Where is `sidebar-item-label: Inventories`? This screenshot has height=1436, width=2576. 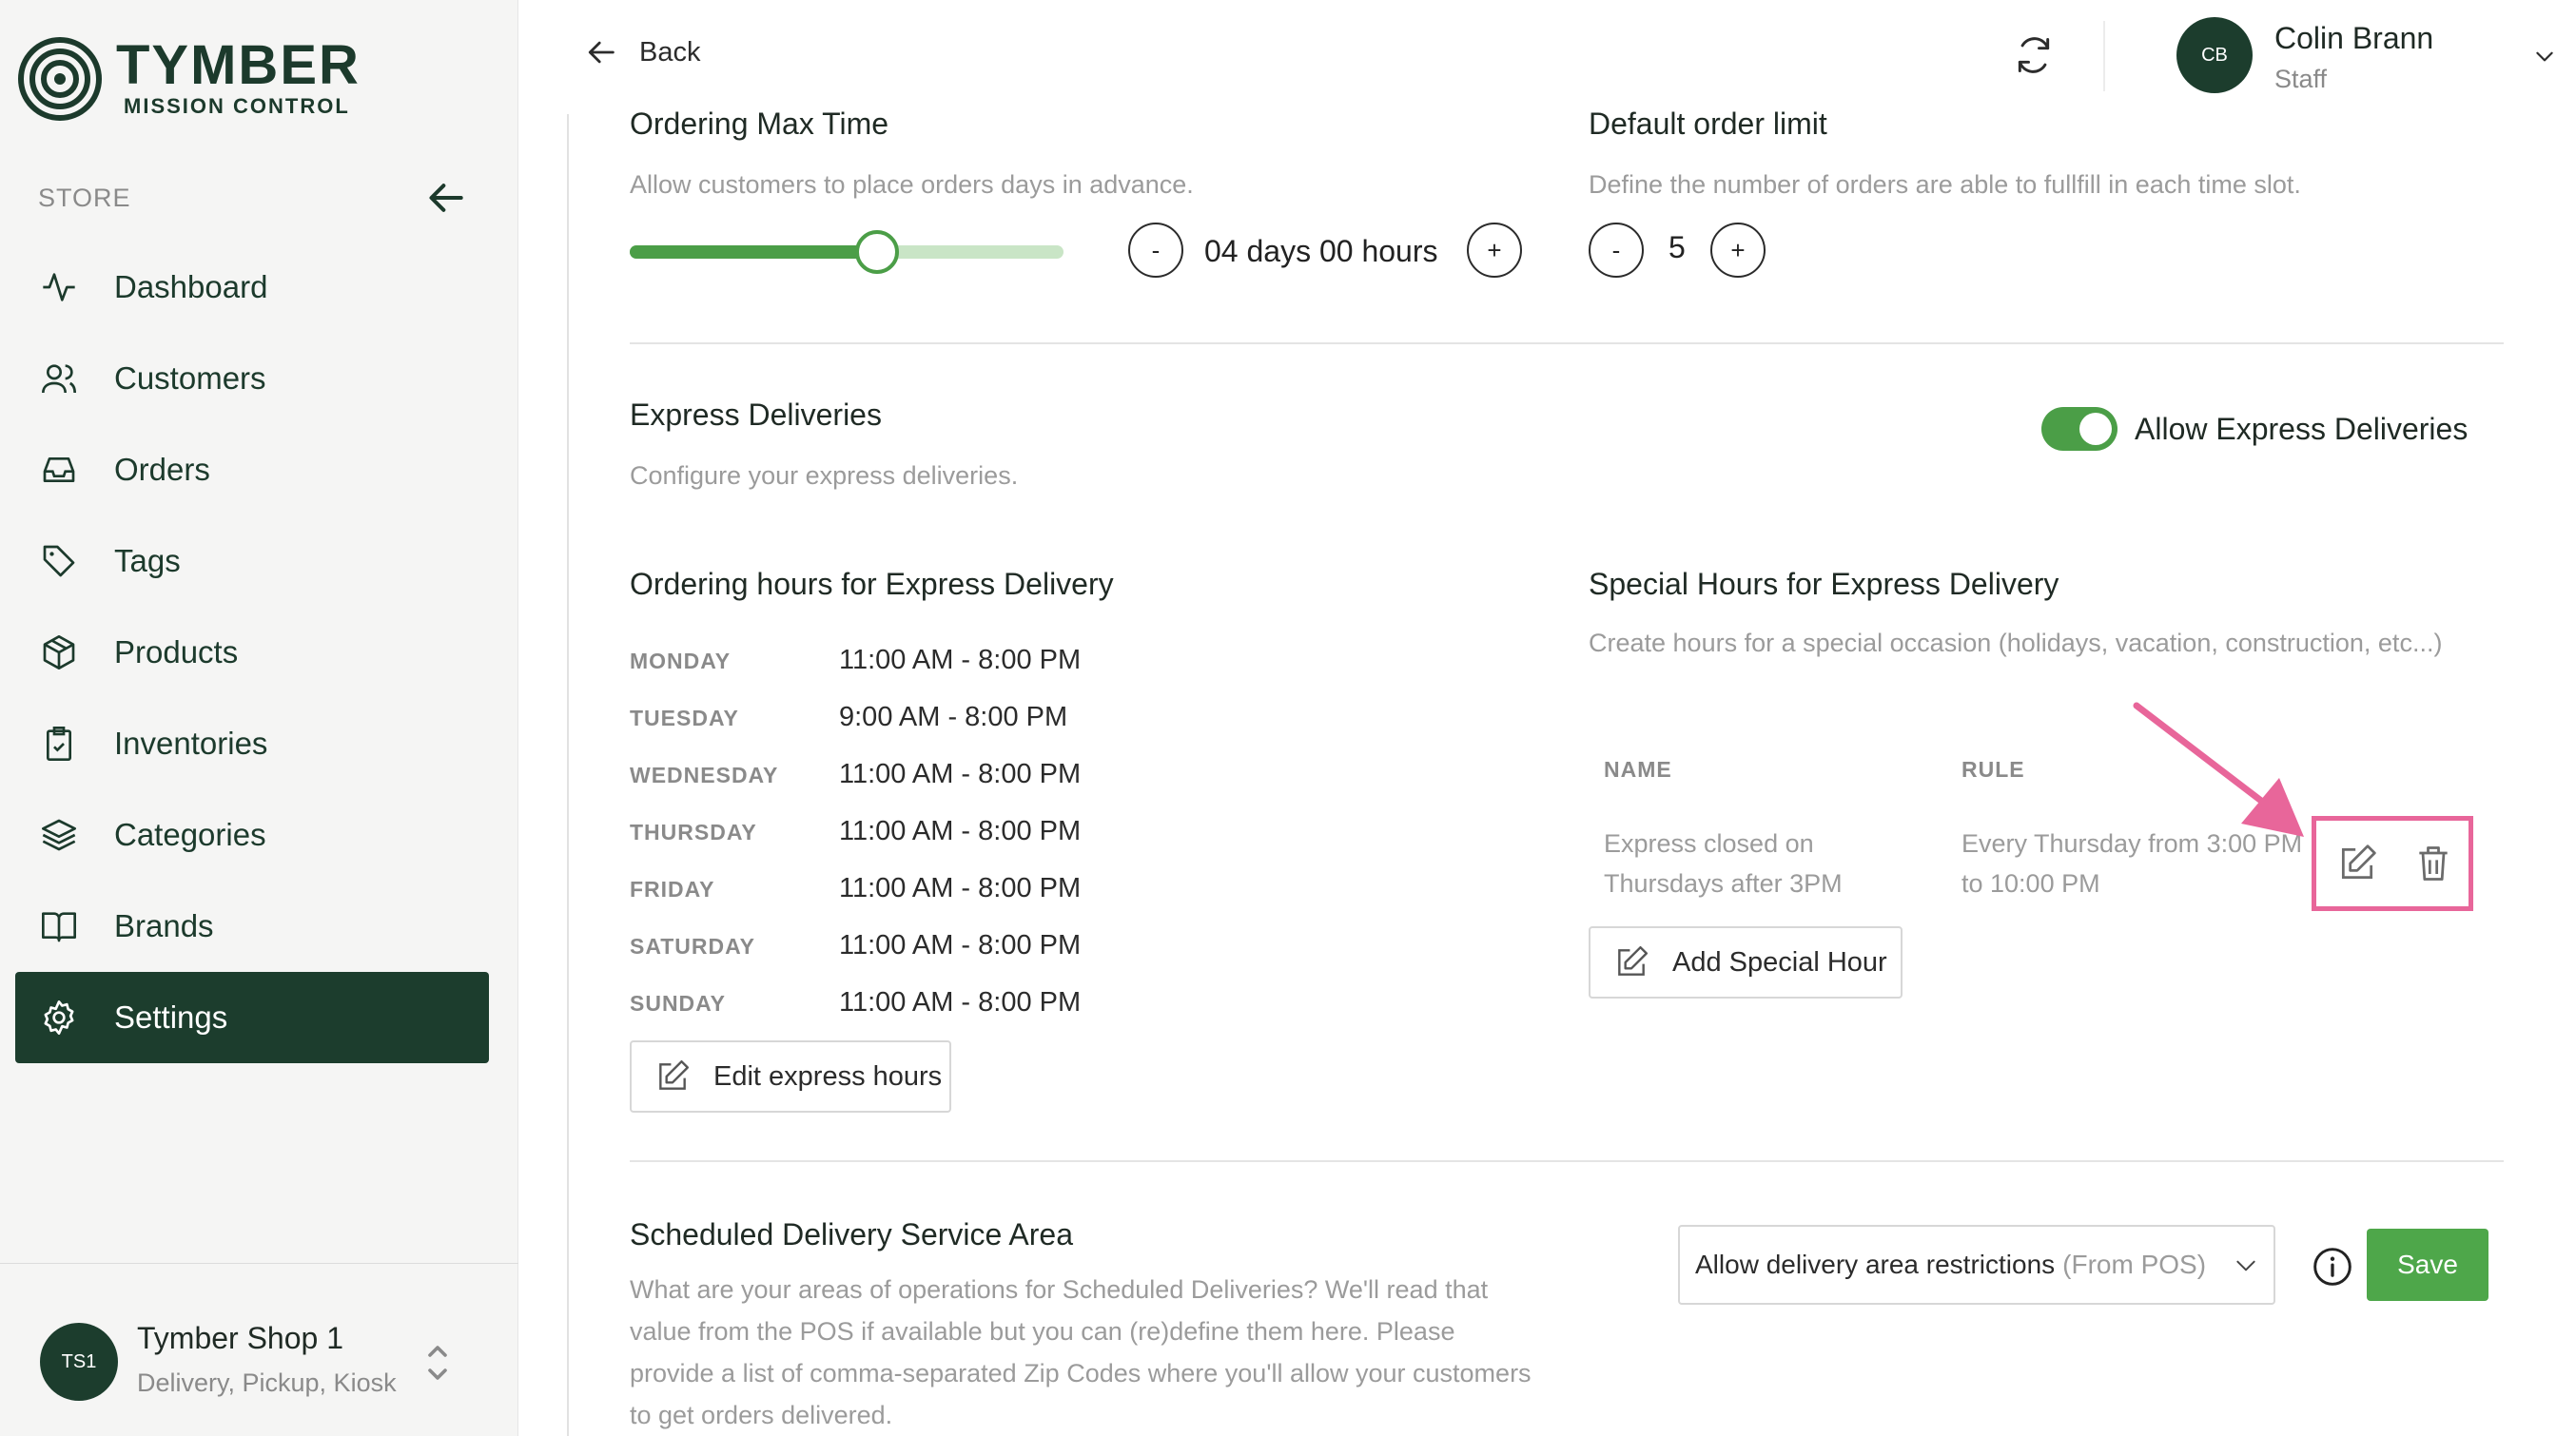
sidebar-item-label: Inventories is located at coordinates (191, 744).